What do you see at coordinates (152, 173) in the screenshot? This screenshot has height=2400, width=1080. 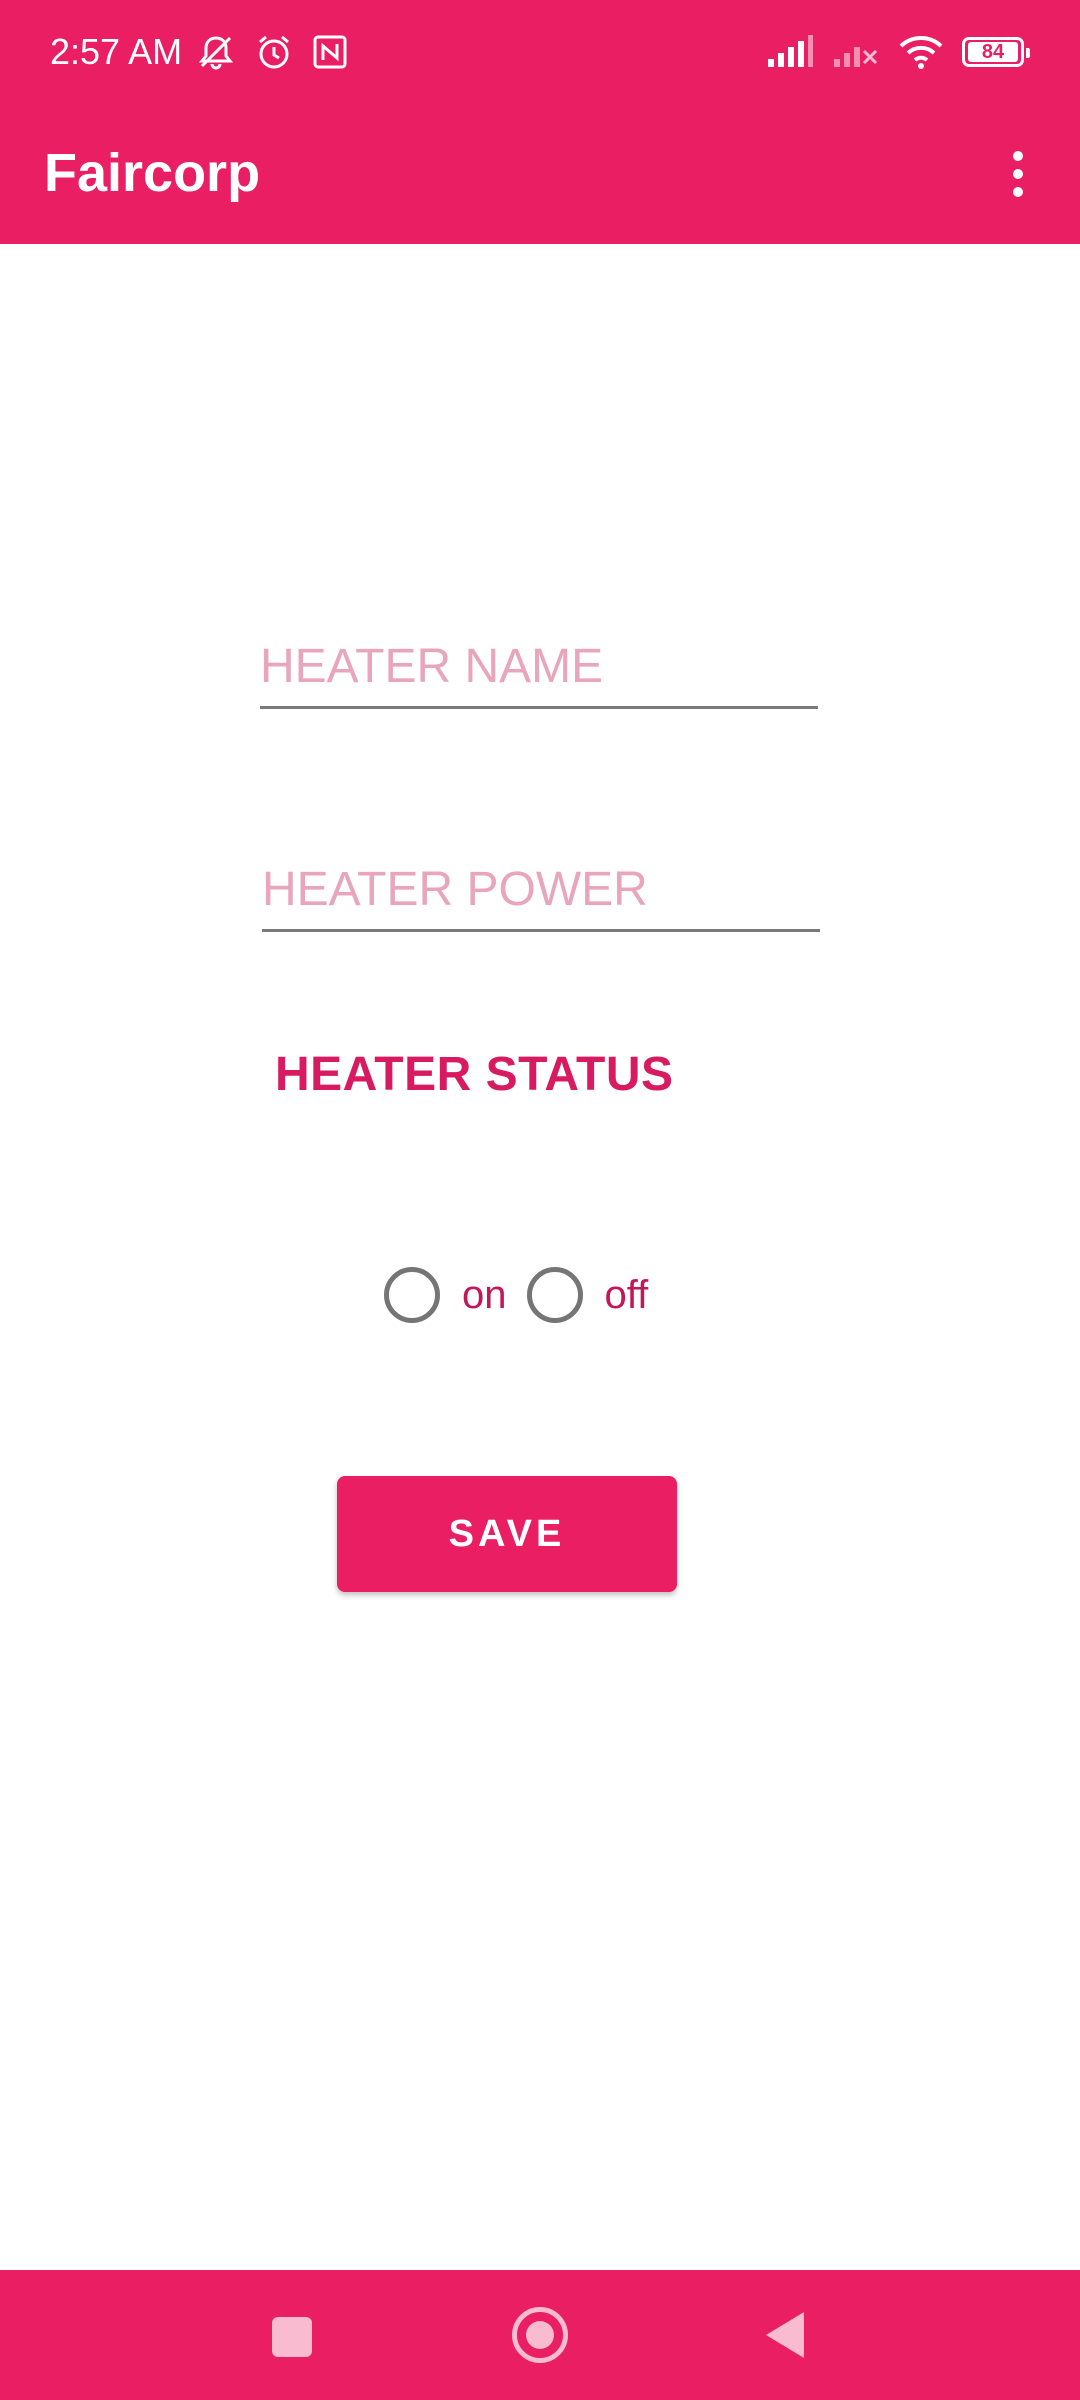 I see `app-title: Faircorp` at bounding box center [152, 173].